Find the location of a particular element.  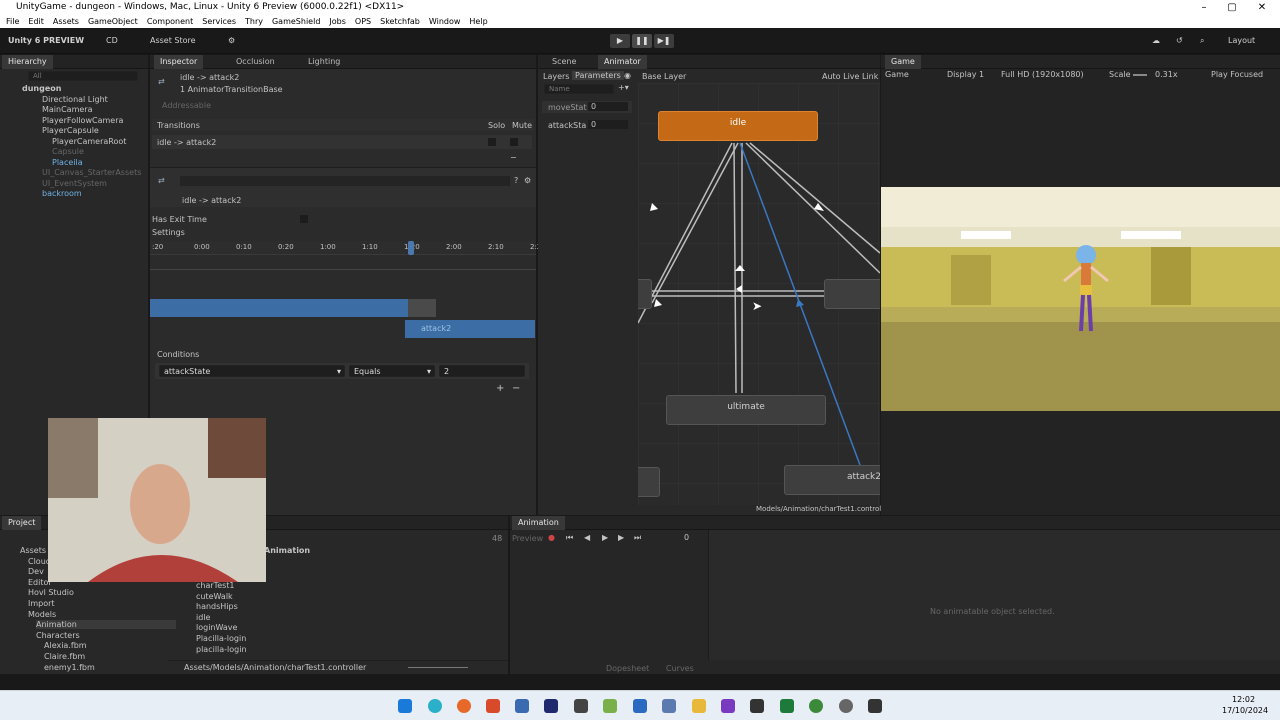

menu-item: Assets is located at coordinates (66, 21).